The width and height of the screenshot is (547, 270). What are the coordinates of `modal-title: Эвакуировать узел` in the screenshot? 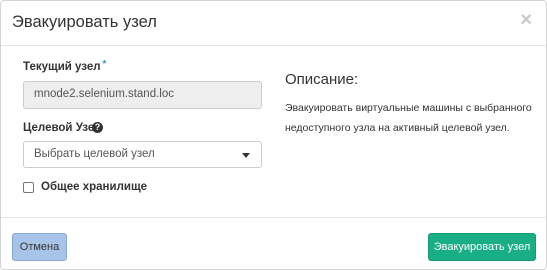 It's located at (84, 22).